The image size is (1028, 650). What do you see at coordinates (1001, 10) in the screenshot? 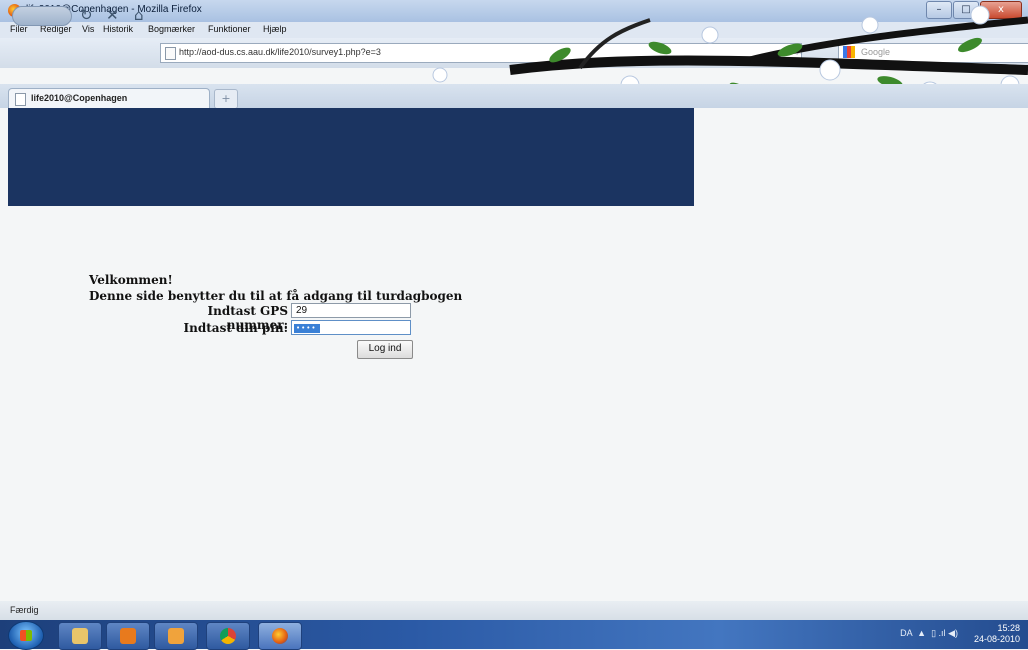
I see `close-button: x` at bounding box center [1001, 10].